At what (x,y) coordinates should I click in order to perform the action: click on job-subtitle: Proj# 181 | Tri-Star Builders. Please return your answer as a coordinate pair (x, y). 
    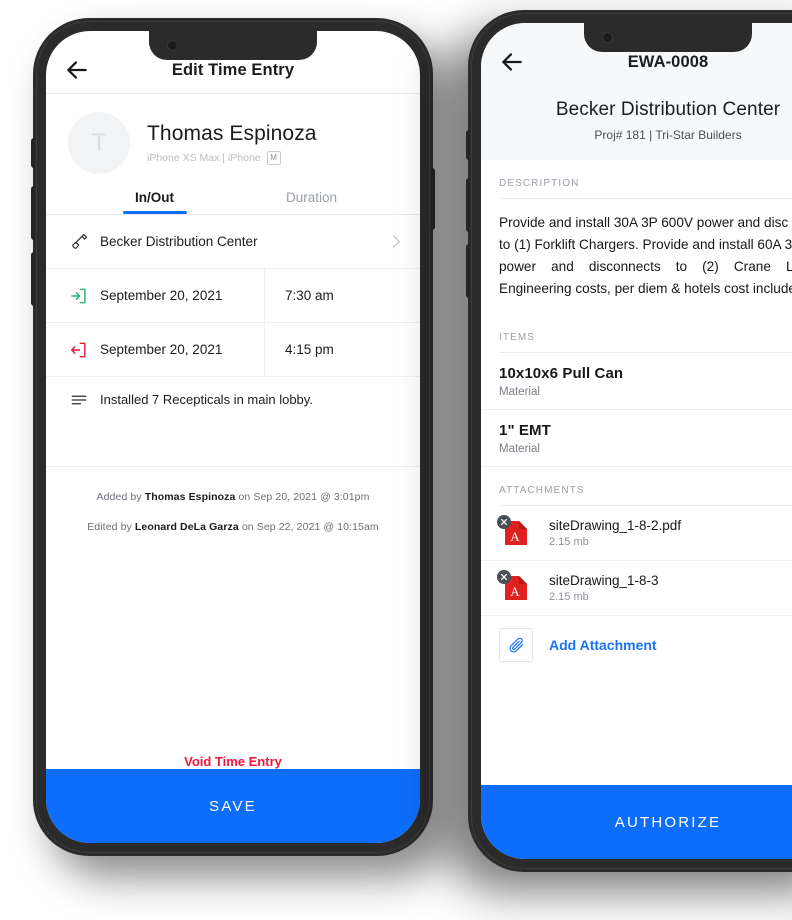
    Looking at the image, I should click on (668, 135).